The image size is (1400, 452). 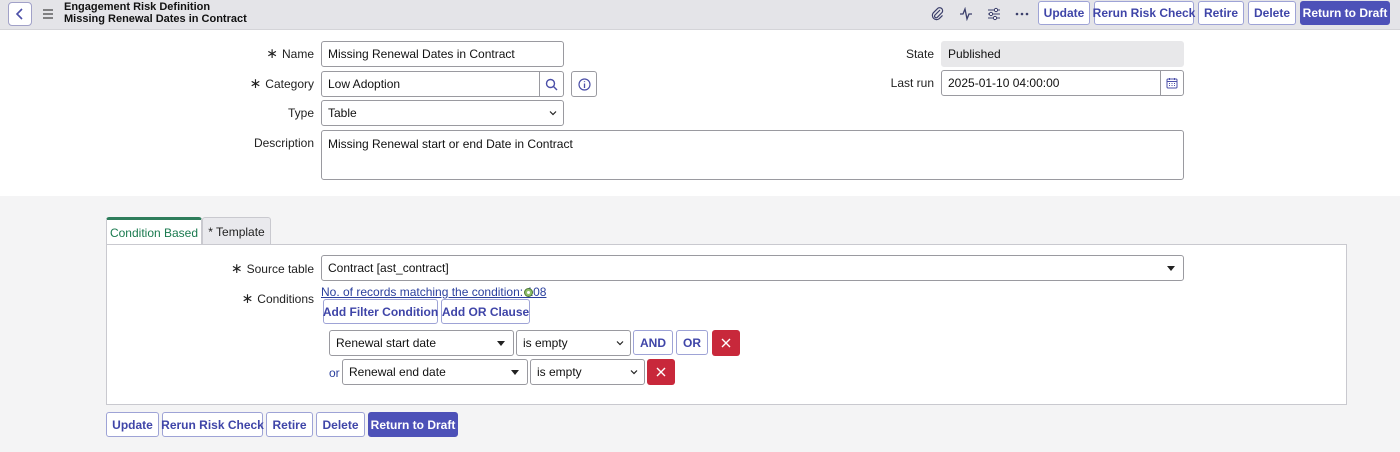 I want to click on last-run-calendar-button, so click(x=1172, y=83).